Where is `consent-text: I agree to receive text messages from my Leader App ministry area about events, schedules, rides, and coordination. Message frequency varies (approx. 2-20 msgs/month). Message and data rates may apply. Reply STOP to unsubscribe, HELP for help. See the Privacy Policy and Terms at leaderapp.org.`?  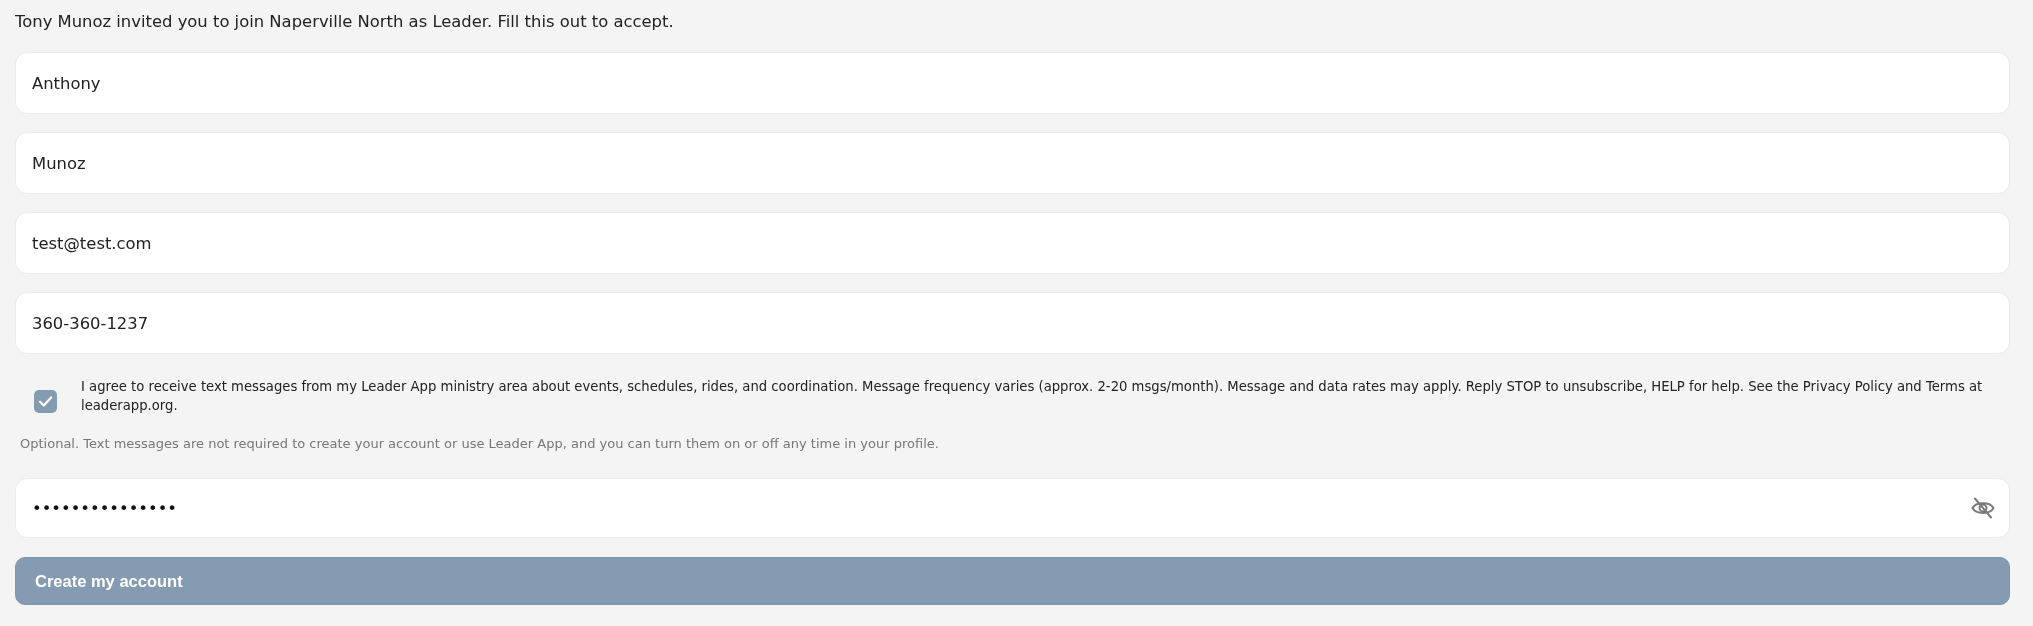 consent-text: I agree to receive text messages from my Leader App ministry area about events, schedules, rides, and coordination. Message frequency varies (approx. 2-20 msgs/month). Message and data rates may apply. Reply STOP to unsubscribe, HELP for help. See the Privacy Policy and Terms at leaderapp.org. is located at coordinates (1032, 396).